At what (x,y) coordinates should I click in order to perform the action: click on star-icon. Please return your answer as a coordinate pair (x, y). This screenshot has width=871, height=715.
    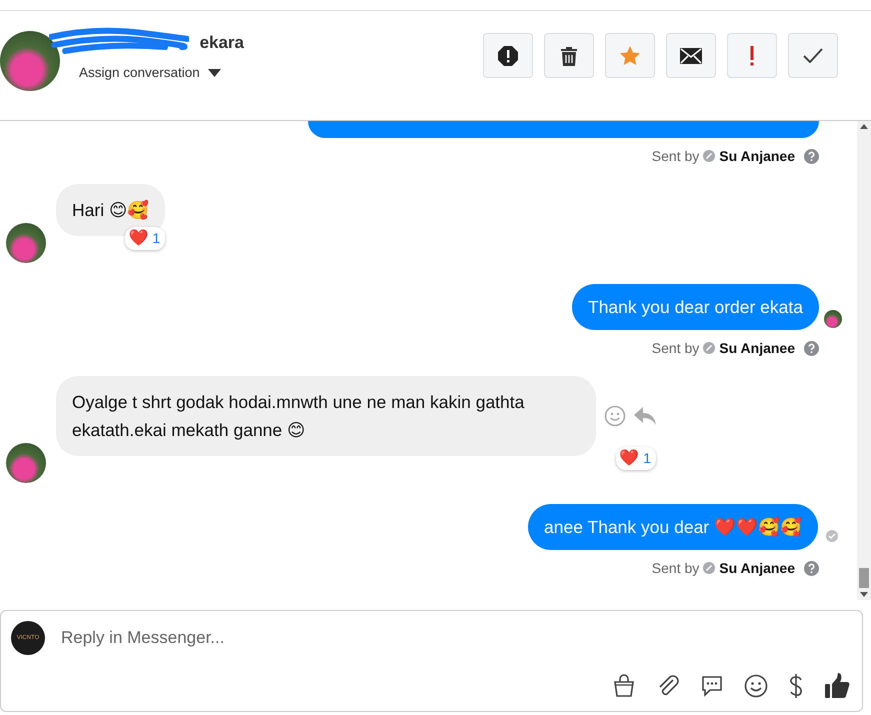
    Looking at the image, I should click on (630, 55).